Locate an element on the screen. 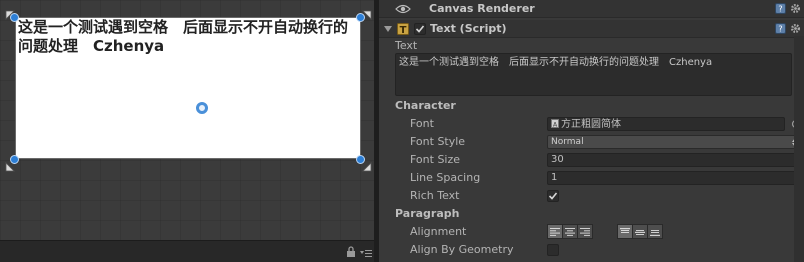  vertical-alignment-group is located at coordinates (640, 231).